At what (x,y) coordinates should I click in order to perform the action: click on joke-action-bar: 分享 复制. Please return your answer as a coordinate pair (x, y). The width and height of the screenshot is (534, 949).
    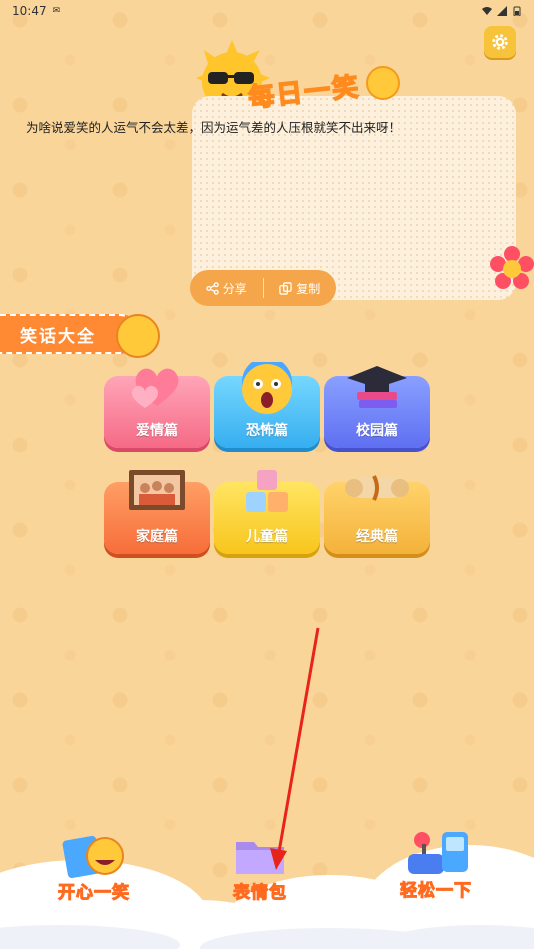
    Looking at the image, I should click on (263, 288).